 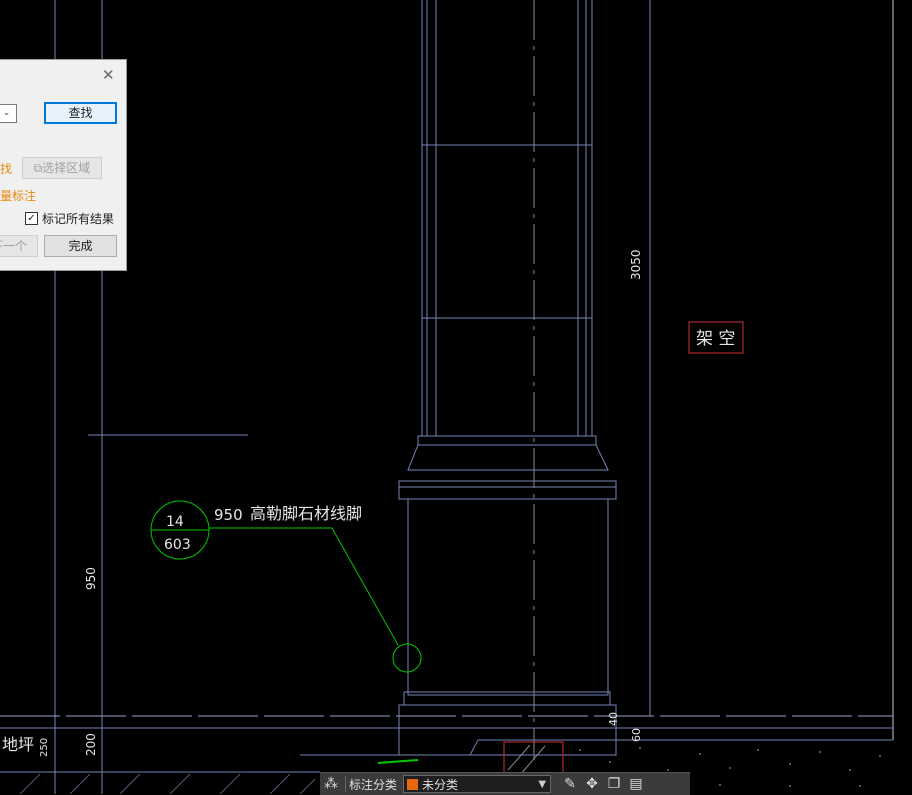 What do you see at coordinates (108, 75) in the screenshot?
I see `close-icon: ✕` at bounding box center [108, 75].